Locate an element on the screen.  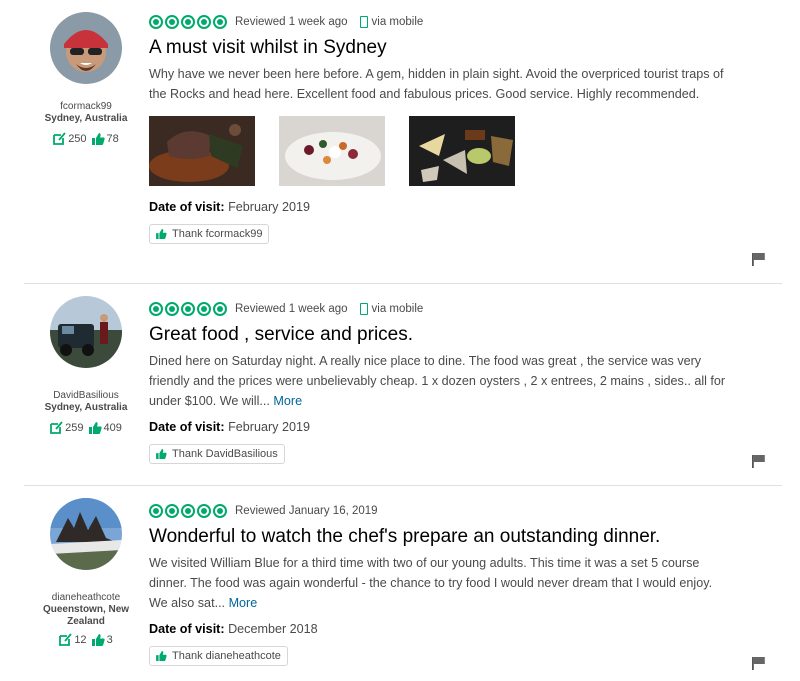
user-location: Queenstown, New Zealand is located at coordinates (86, 615).